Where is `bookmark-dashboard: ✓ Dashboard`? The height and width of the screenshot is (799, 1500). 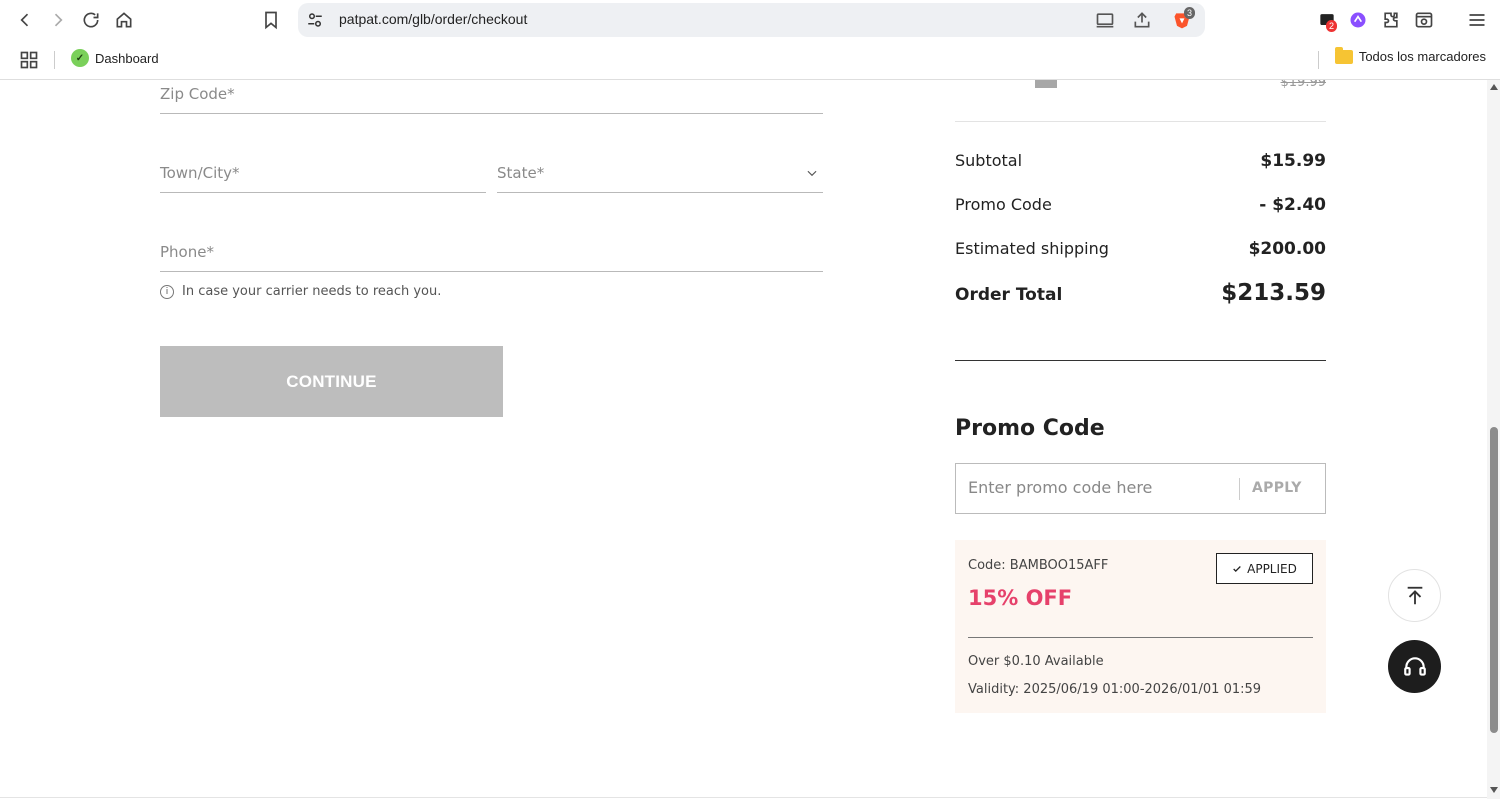
bookmark-dashboard: ✓ Dashboard is located at coordinates (115, 58).